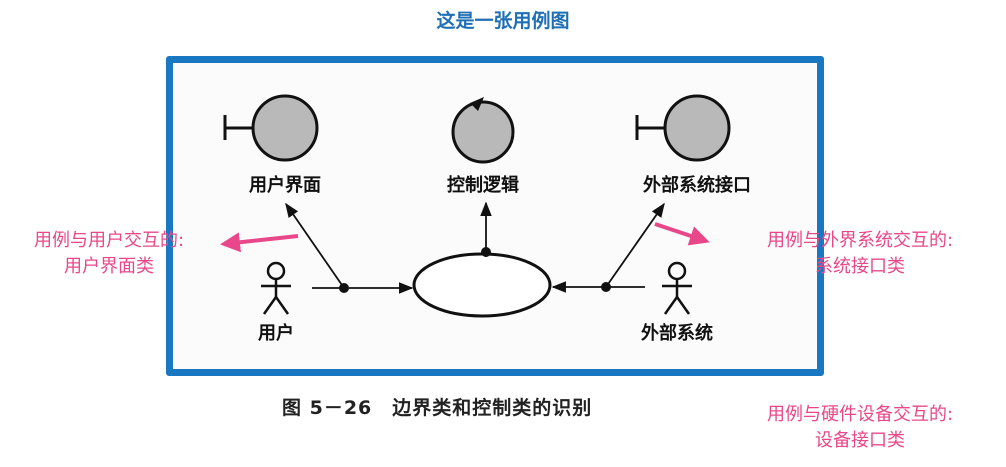  I want to click on actor-label-external: 外部系统, so click(677, 333).